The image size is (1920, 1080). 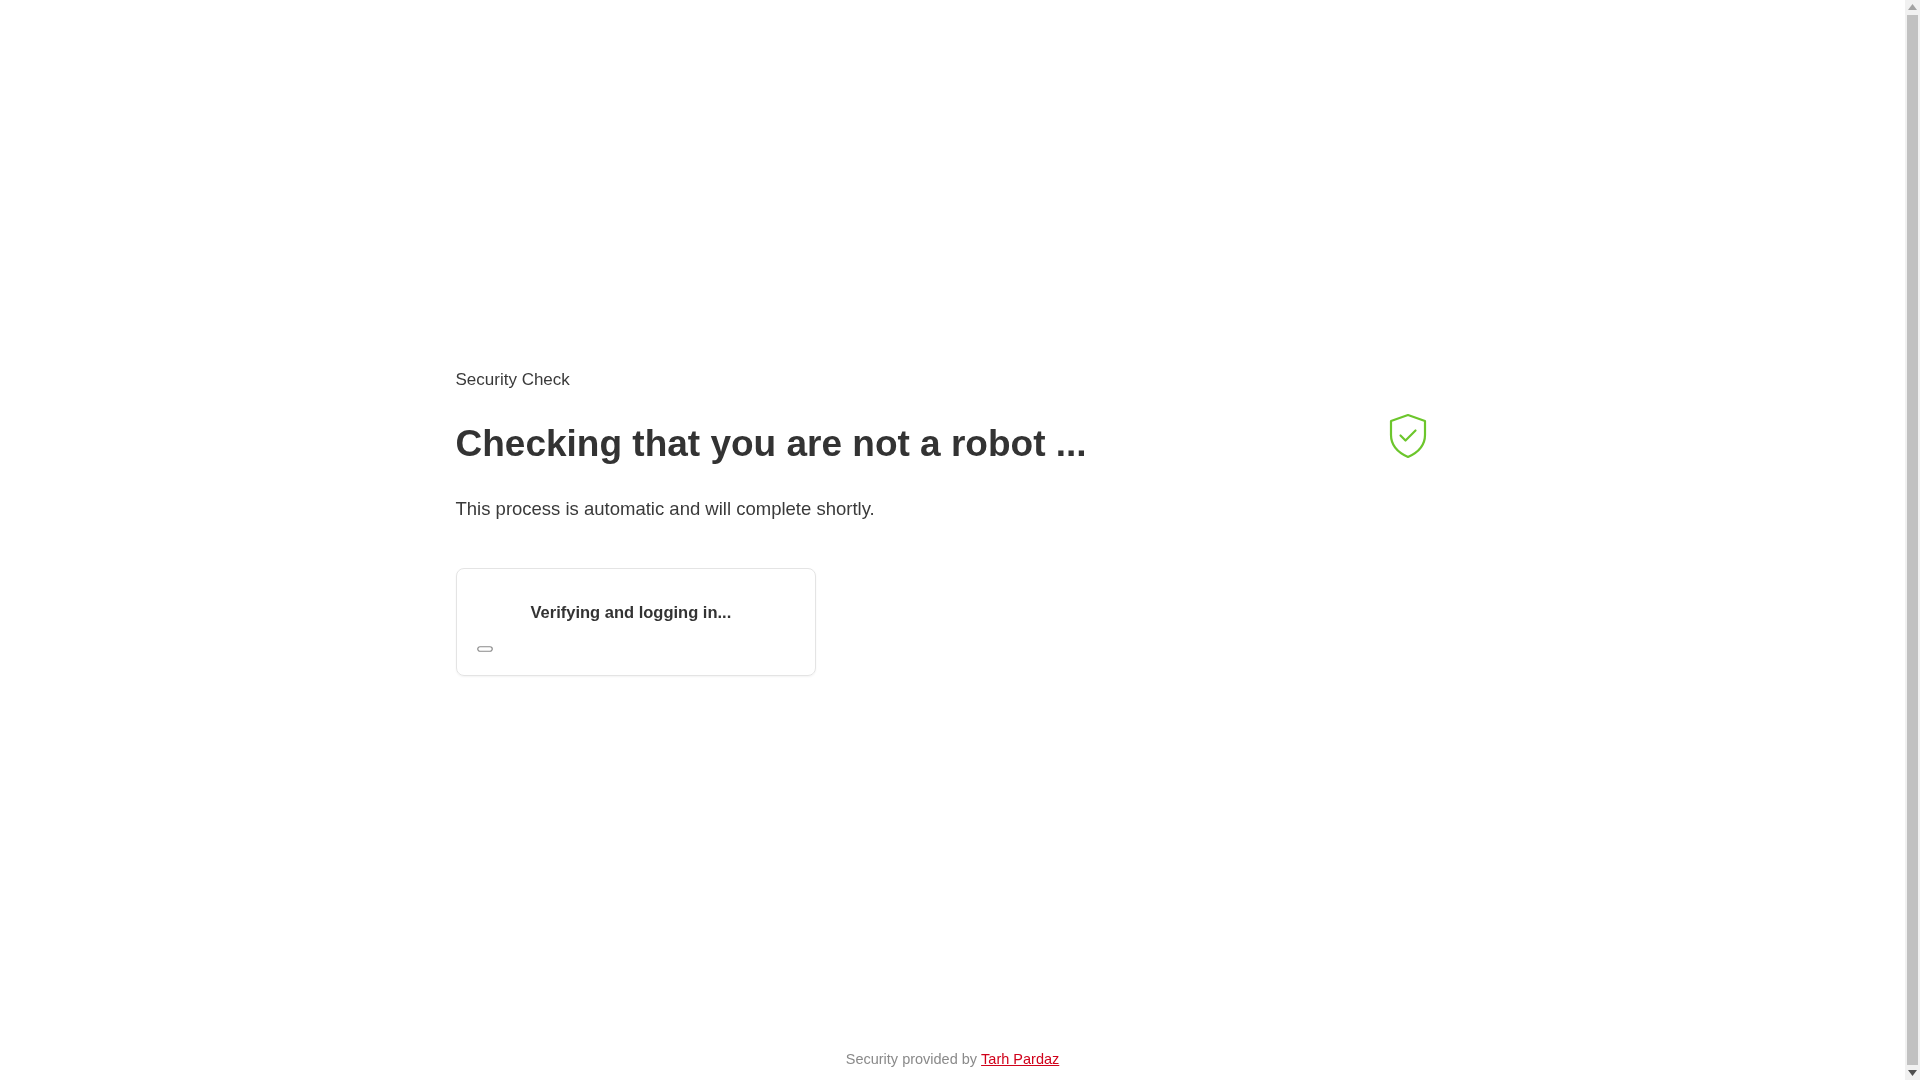 I want to click on scrollbar, so click(x=1912, y=540).